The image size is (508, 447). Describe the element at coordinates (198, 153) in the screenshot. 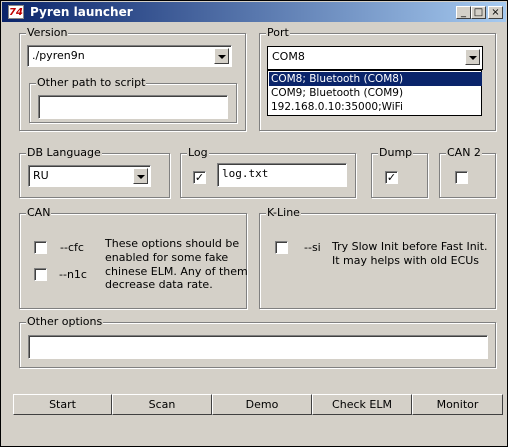

I see `log-label: Log` at that location.